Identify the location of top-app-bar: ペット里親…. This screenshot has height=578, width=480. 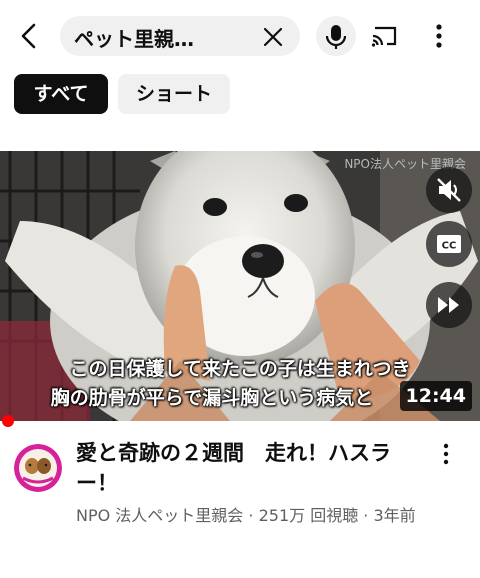
(240, 36).